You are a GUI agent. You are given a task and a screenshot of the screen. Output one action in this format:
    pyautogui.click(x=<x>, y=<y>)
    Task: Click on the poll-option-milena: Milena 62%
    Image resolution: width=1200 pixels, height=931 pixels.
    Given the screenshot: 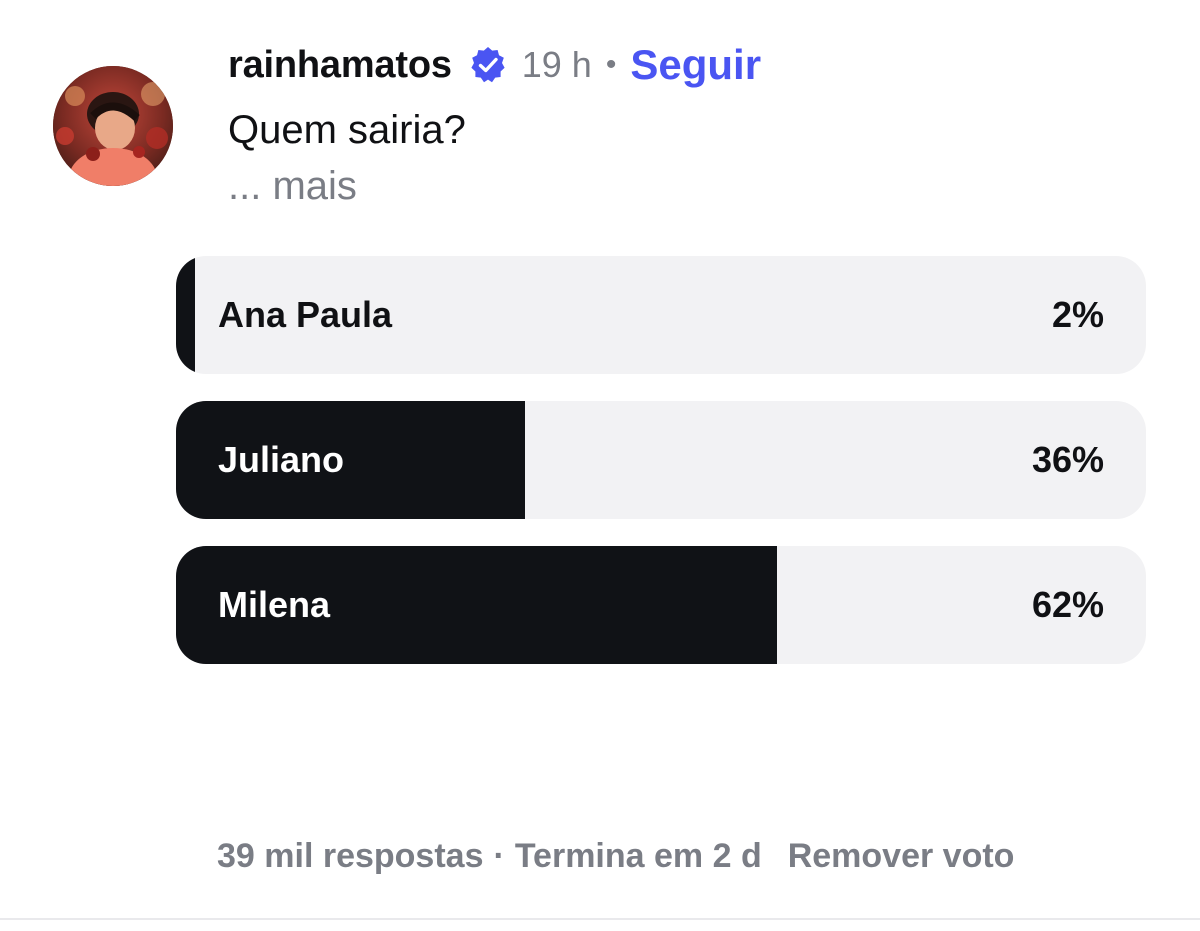 What is the action you would take?
    pyautogui.click(x=661, y=605)
    